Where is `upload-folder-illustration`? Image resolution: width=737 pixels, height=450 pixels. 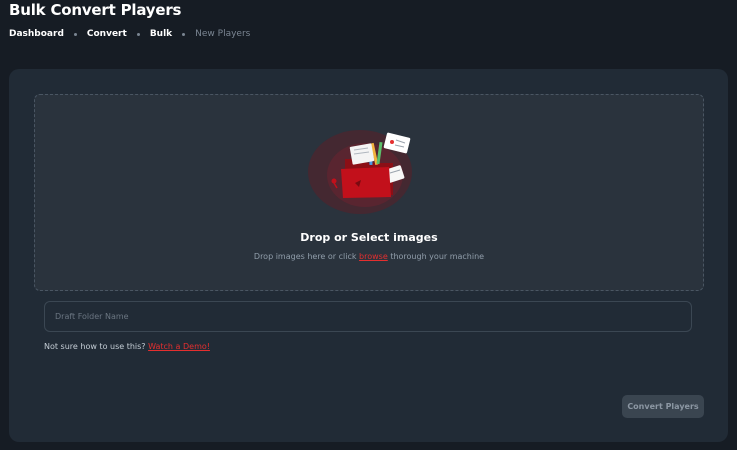 upload-folder-illustration is located at coordinates (360, 172).